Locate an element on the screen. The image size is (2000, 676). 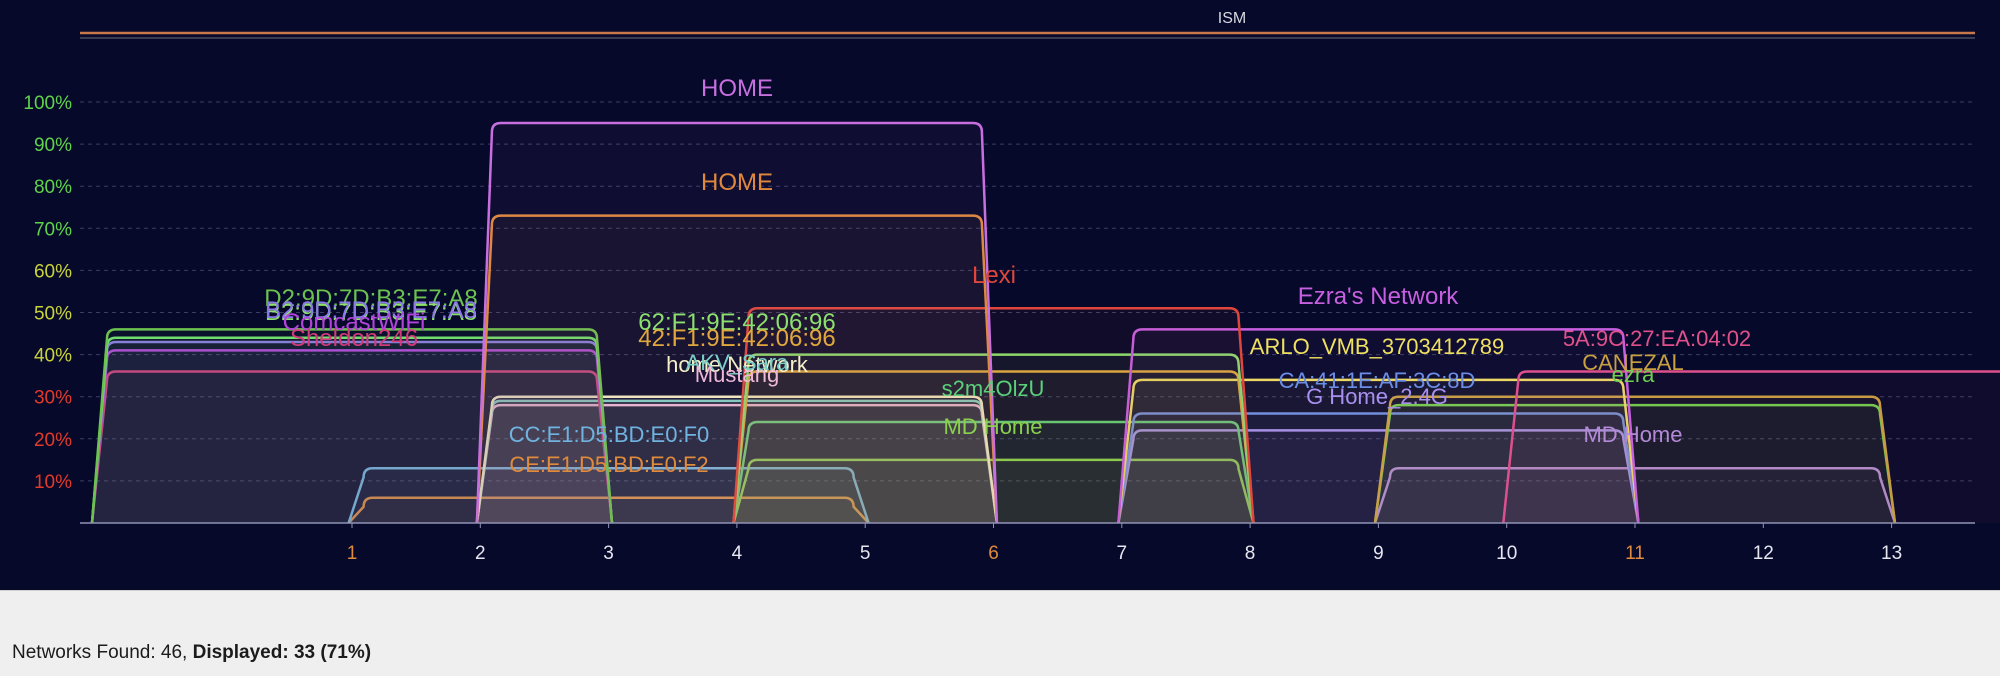
x-tick-label: 11 is located at coordinates (1635, 553).